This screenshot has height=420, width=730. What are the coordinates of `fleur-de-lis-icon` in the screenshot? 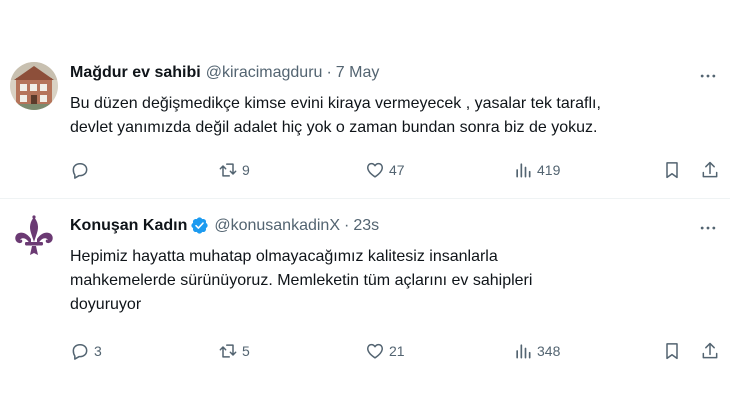 It's located at (34, 237).